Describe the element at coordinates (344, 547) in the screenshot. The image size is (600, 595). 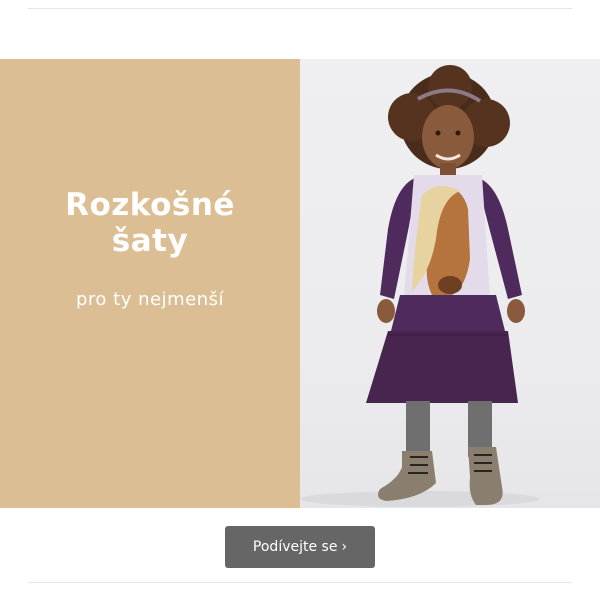
I see `chevron-right-icon: ›` at that location.